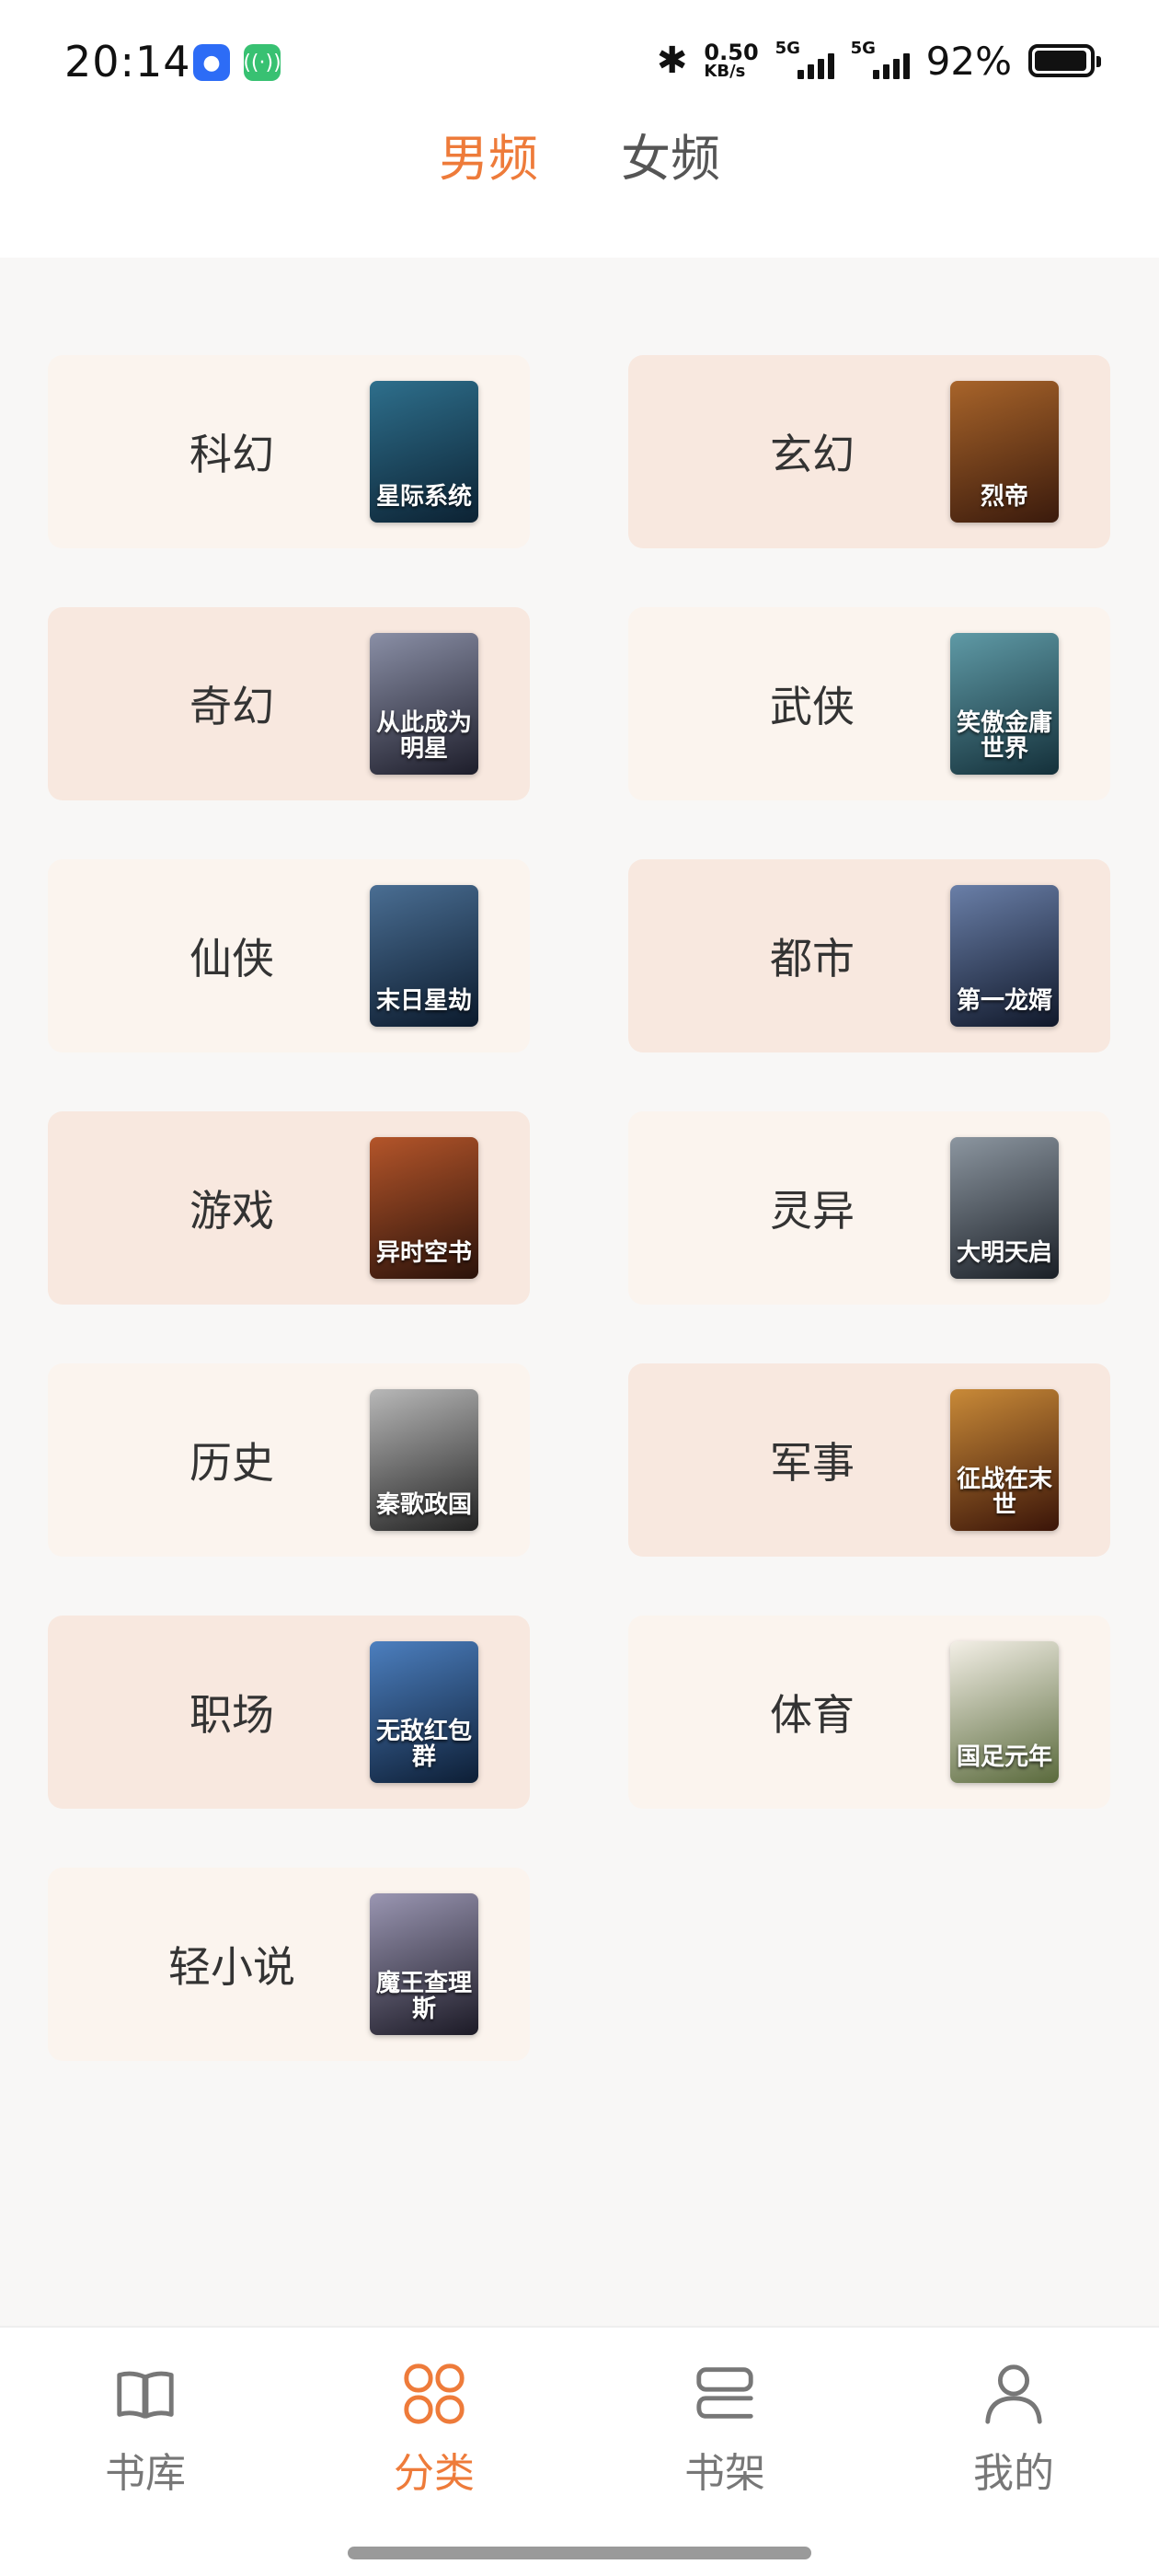  What do you see at coordinates (262, 62) in the screenshot?
I see `hotspot-notification-icon: ((·))` at bounding box center [262, 62].